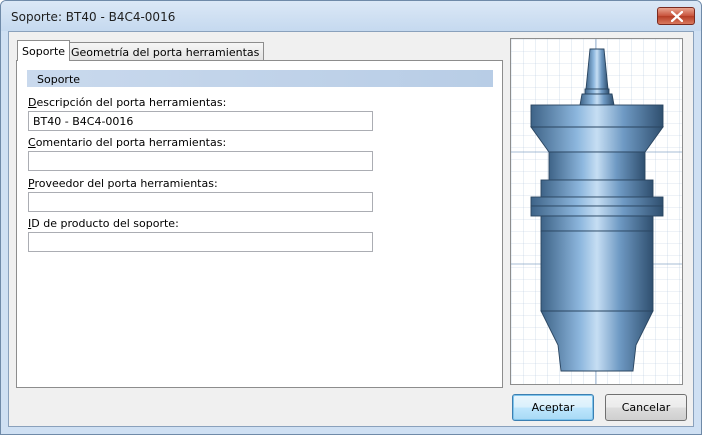 The width and height of the screenshot is (702, 435). I want to click on description-label: Descripción del porta herramientas:, so click(127, 102).